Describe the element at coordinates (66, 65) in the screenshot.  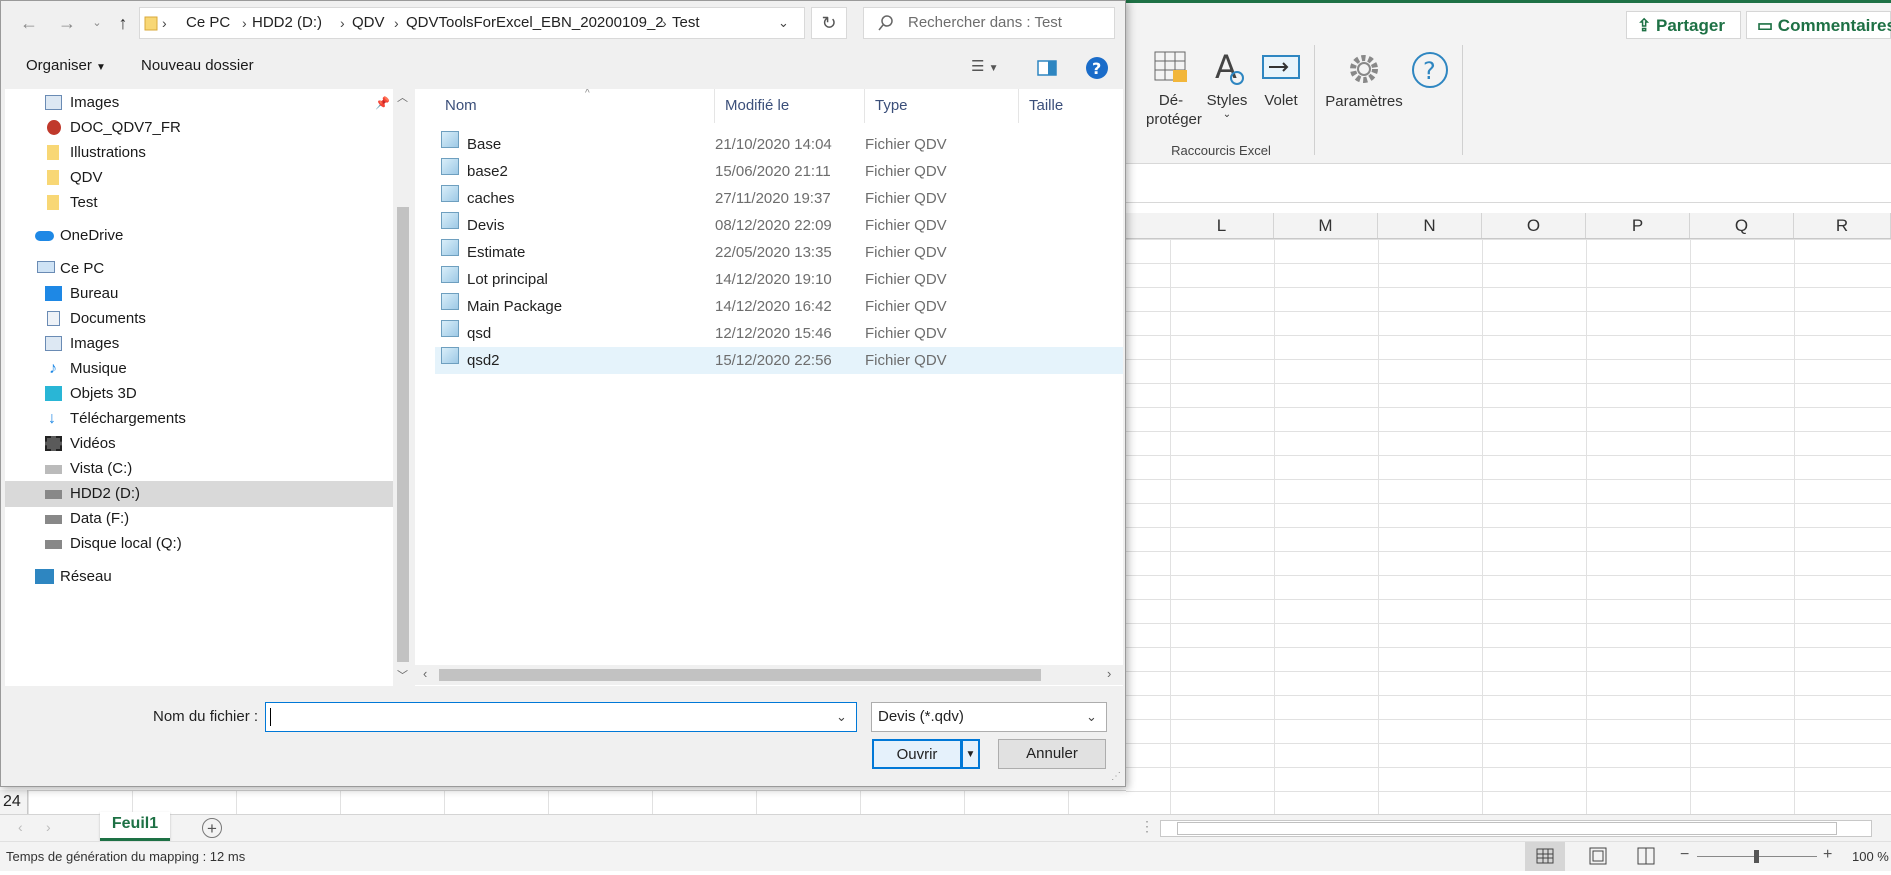
I see `organize-button: Organiser ▼` at that location.